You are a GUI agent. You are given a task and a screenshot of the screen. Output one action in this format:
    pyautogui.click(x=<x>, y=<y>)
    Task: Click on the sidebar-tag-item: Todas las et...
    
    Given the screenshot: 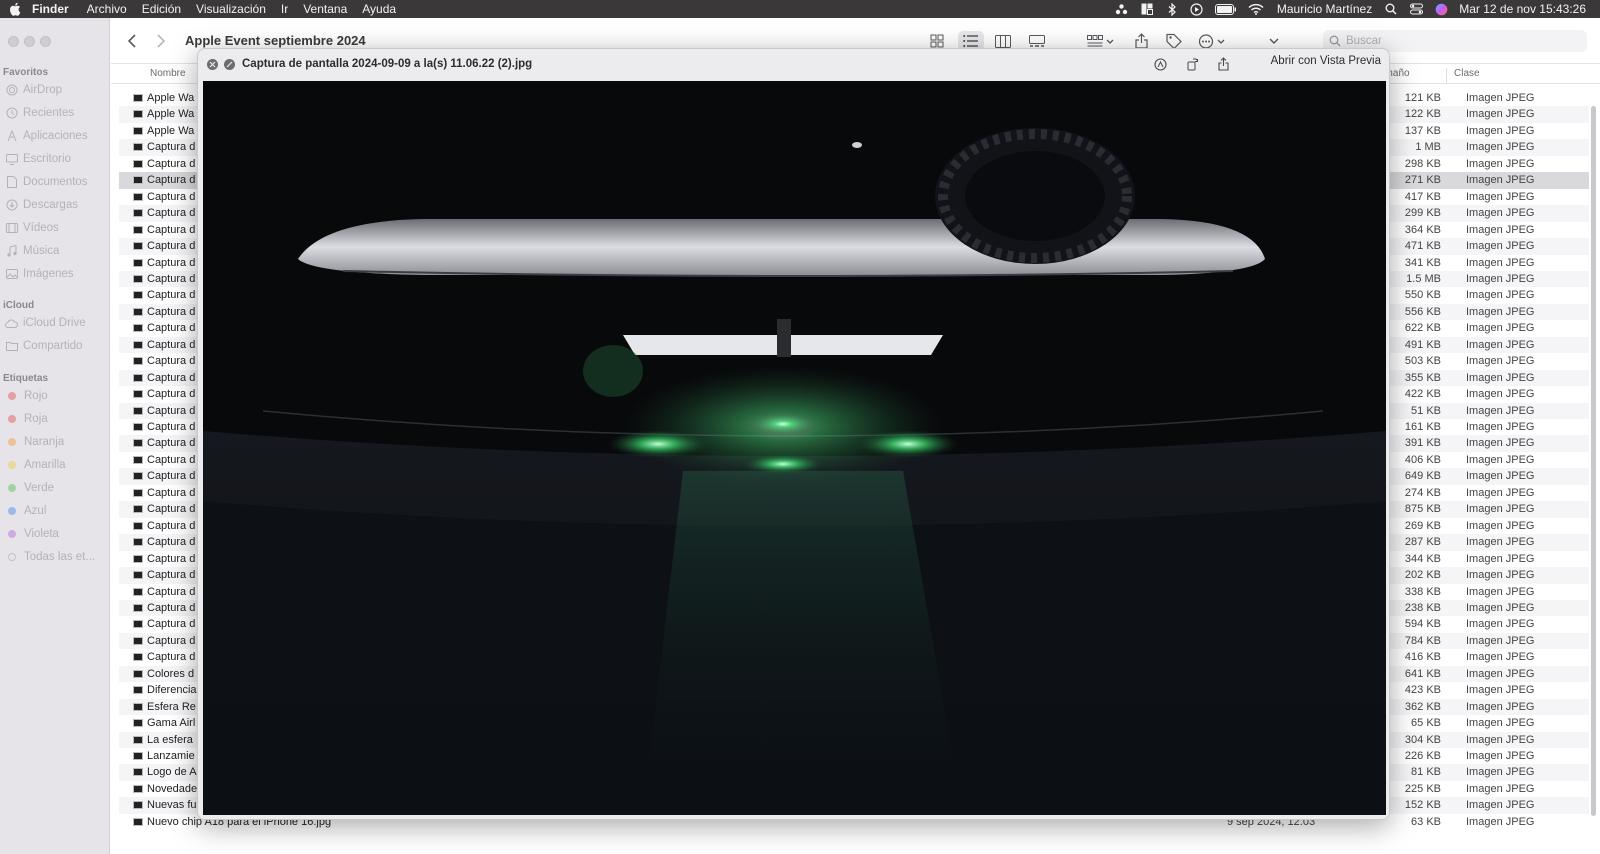 What is the action you would take?
    pyautogui.click(x=57, y=557)
    